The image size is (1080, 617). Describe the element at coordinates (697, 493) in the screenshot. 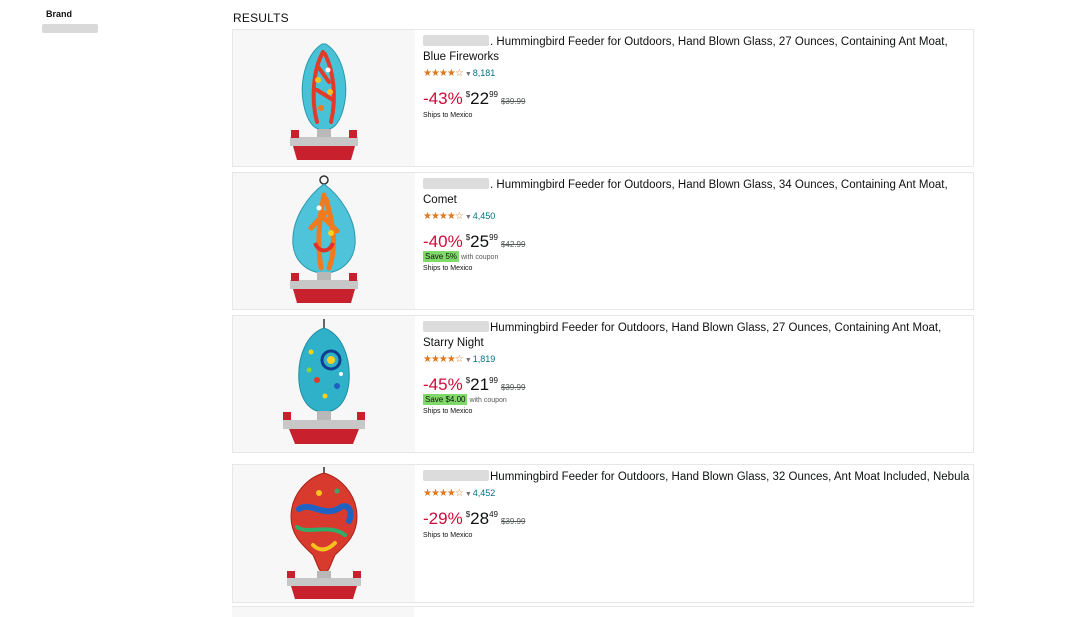

I see `rating-row: ★★★★☆ ▼4,452` at that location.